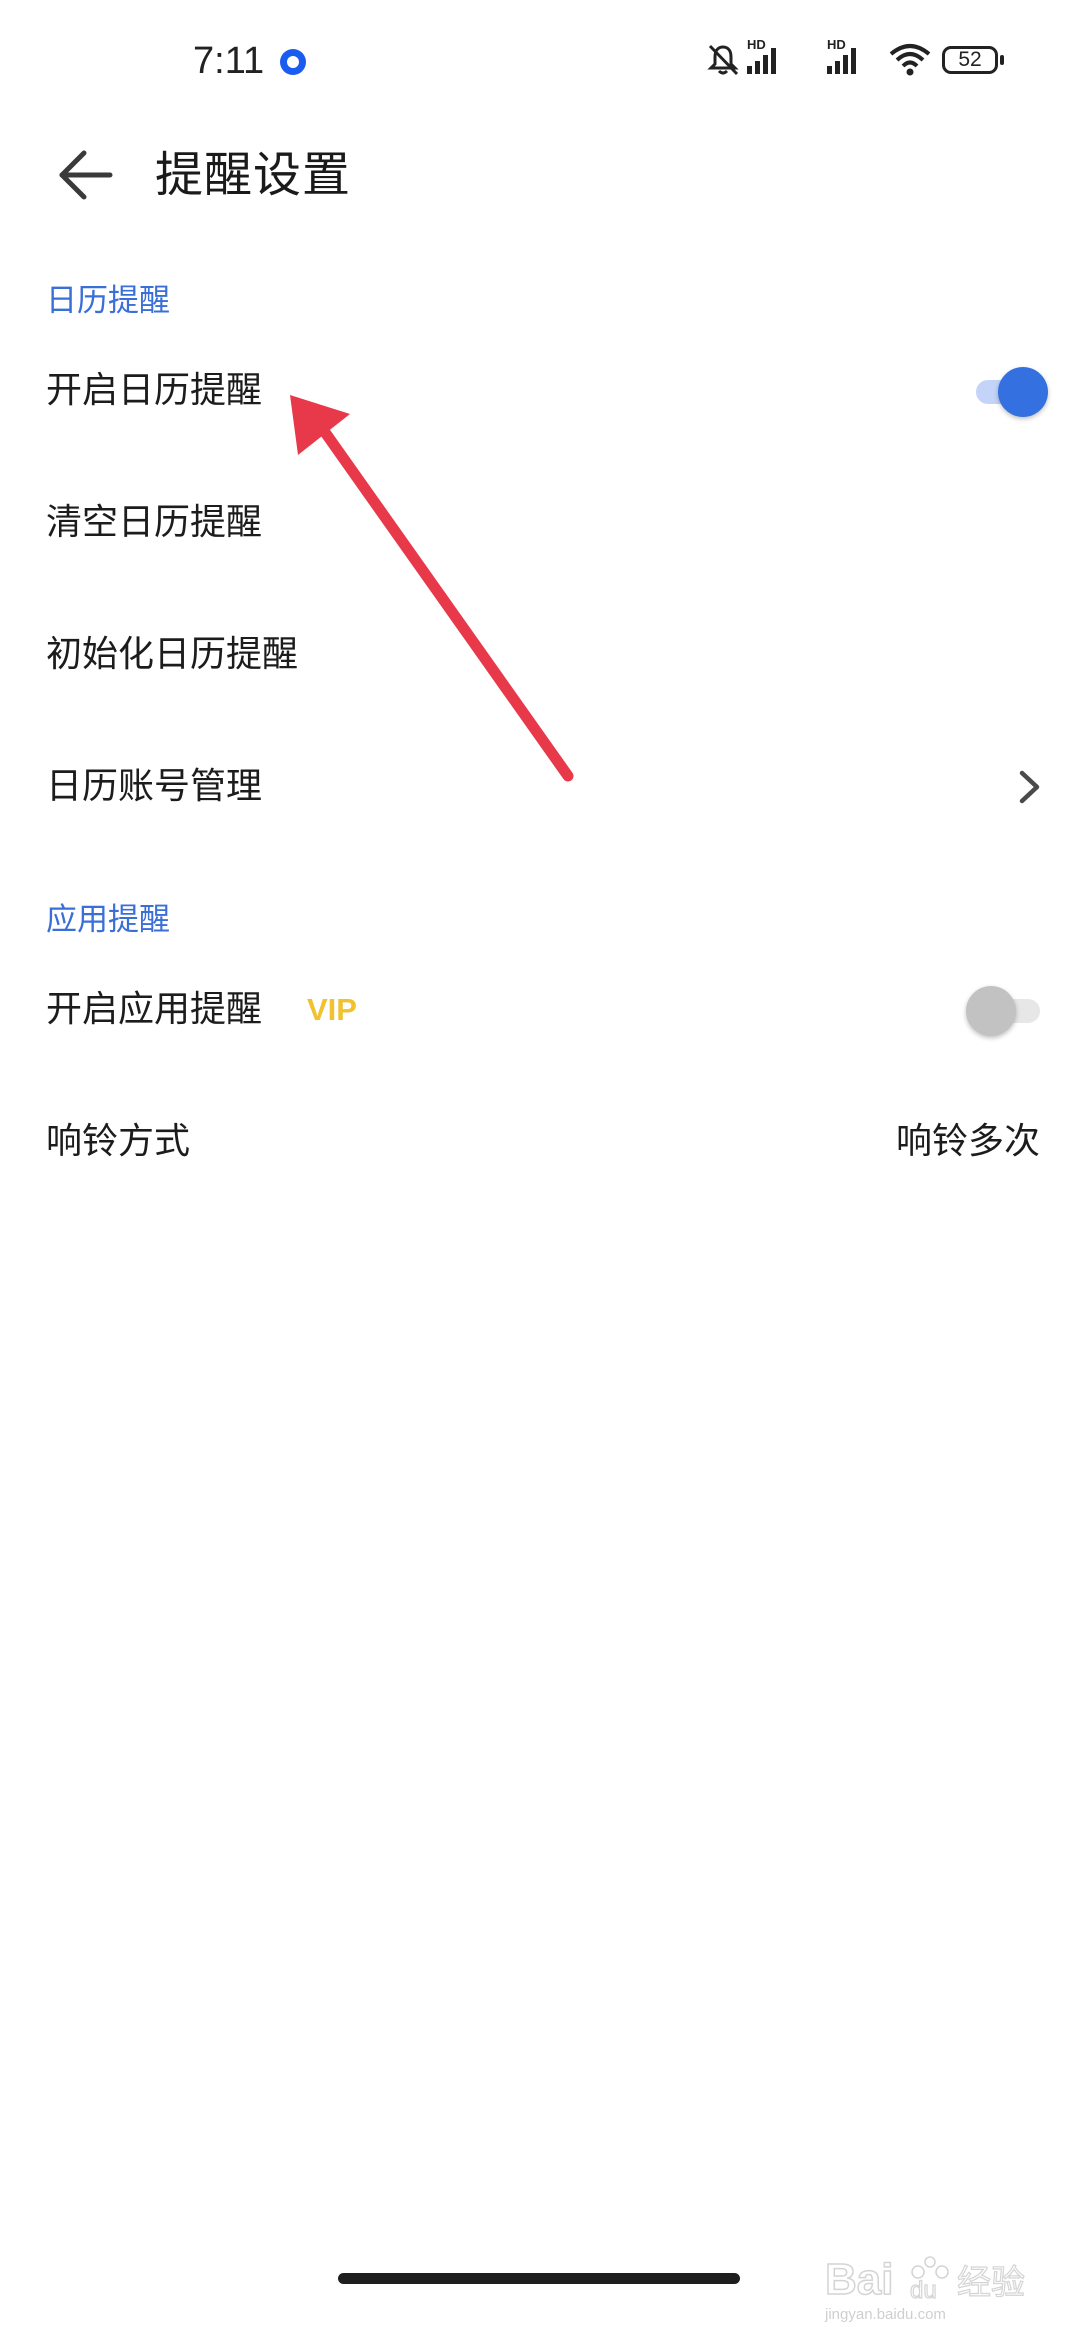 This screenshot has height=2340, width=1080. I want to click on mute-icon, so click(723, 60).